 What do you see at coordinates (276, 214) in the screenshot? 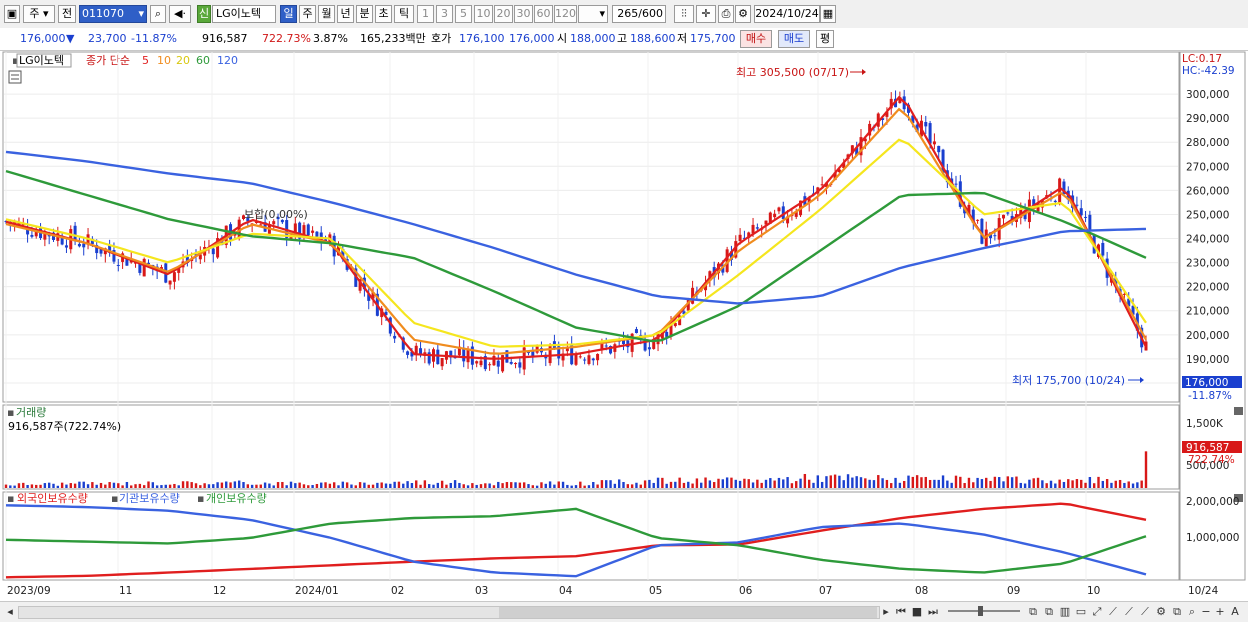
I see `flat-annotation: 보합(0.00%)` at bounding box center [276, 214].